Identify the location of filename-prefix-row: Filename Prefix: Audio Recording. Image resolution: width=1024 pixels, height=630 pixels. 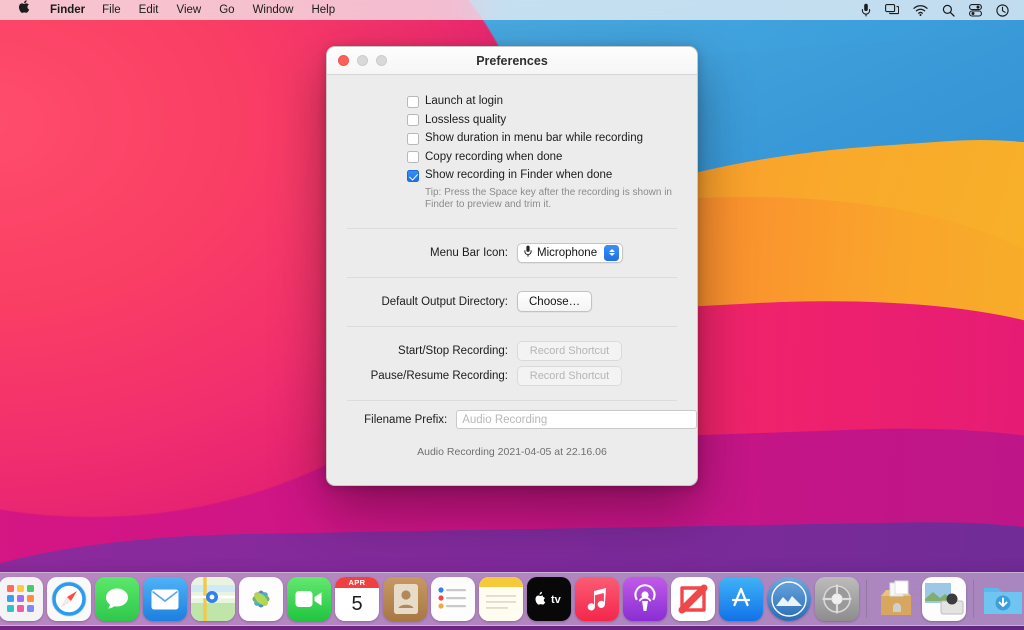
(512, 420).